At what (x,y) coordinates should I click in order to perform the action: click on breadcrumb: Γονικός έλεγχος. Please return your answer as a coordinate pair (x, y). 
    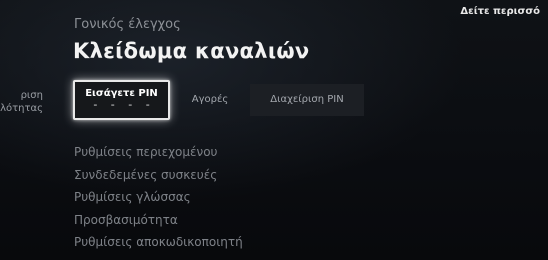
    Looking at the image, I should click on (127, 24).